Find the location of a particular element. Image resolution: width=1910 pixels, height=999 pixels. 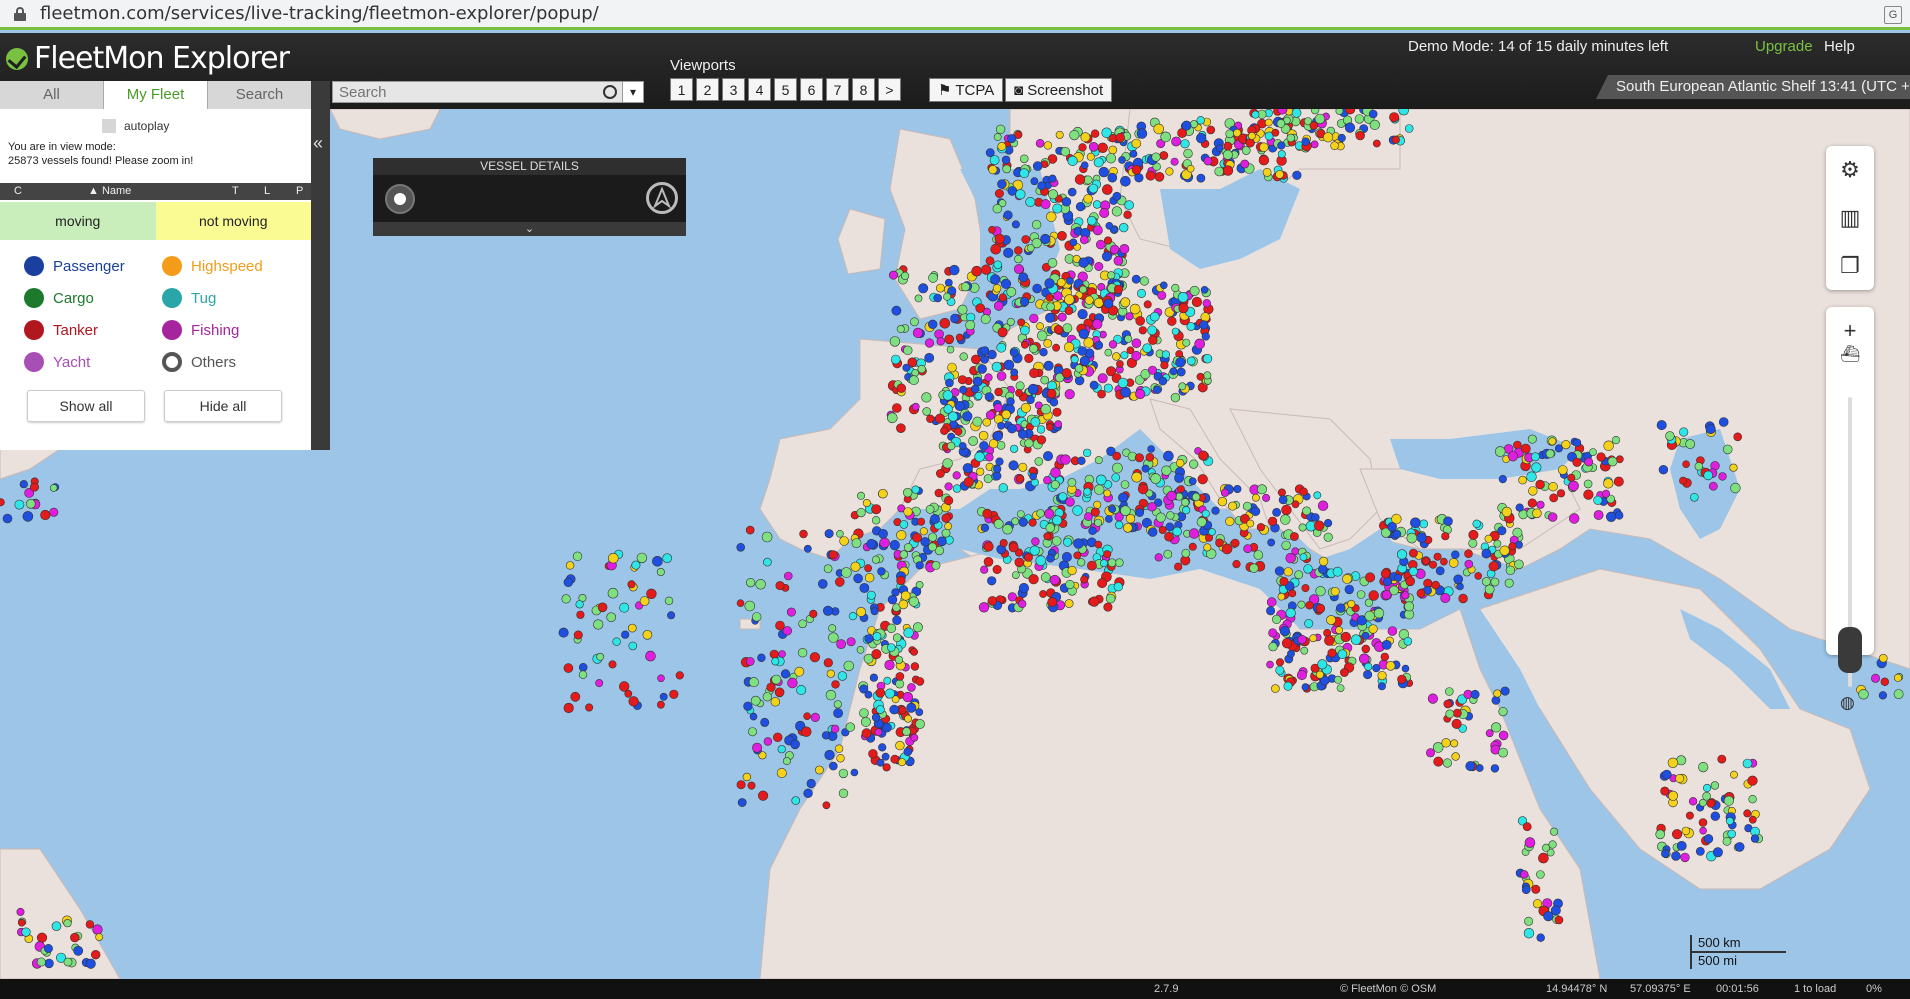

hide-all-button: Hide all is located at coordinates (223, 406).